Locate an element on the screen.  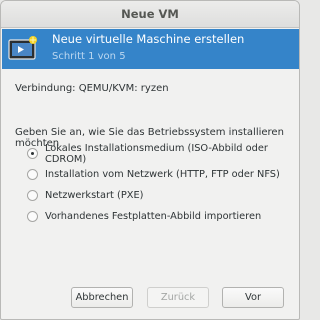
option-pxe-boot: Netzwerkstart (PXE) is located at coordinates (163, 195).